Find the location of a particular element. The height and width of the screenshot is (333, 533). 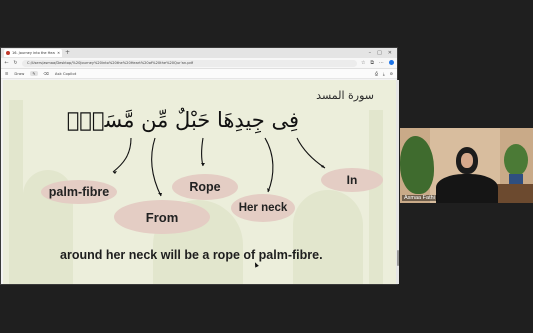

word-palm-fibre: palm-fibre is located at coordinates (79, 192).